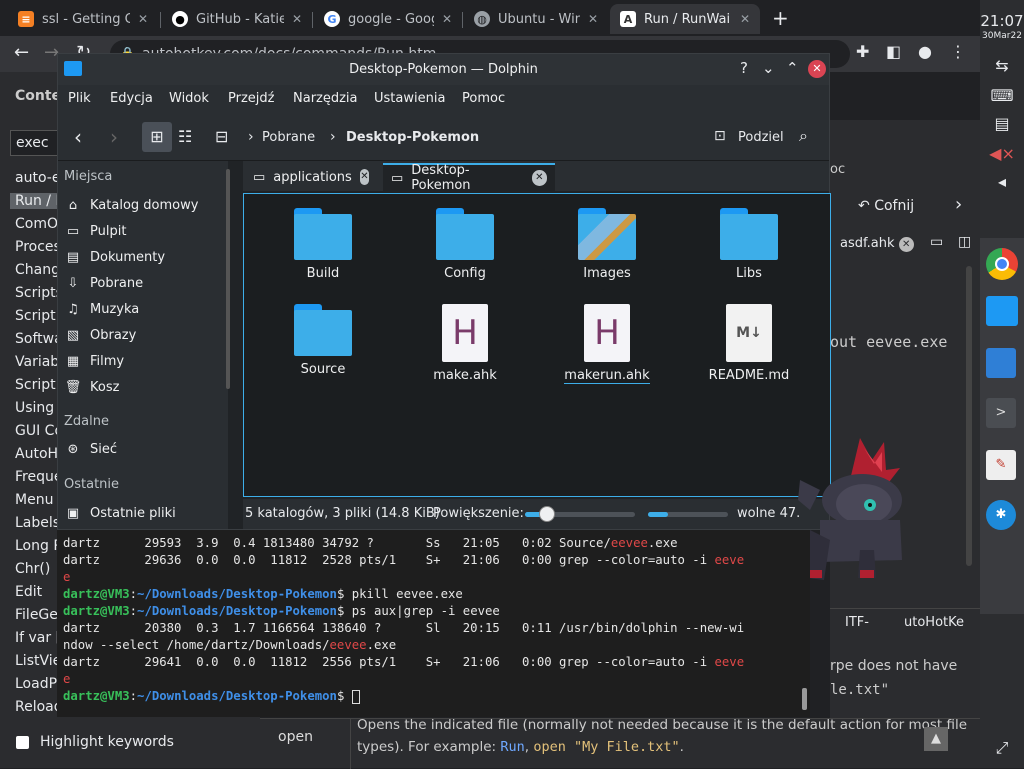 Image resolution: width=1024 pixels, height=769 pixels. What do you see at coordinates (886, 206) in the screenshot?
I see `undo-button: ↶ Cofnij` at bounding box center [886, 206].